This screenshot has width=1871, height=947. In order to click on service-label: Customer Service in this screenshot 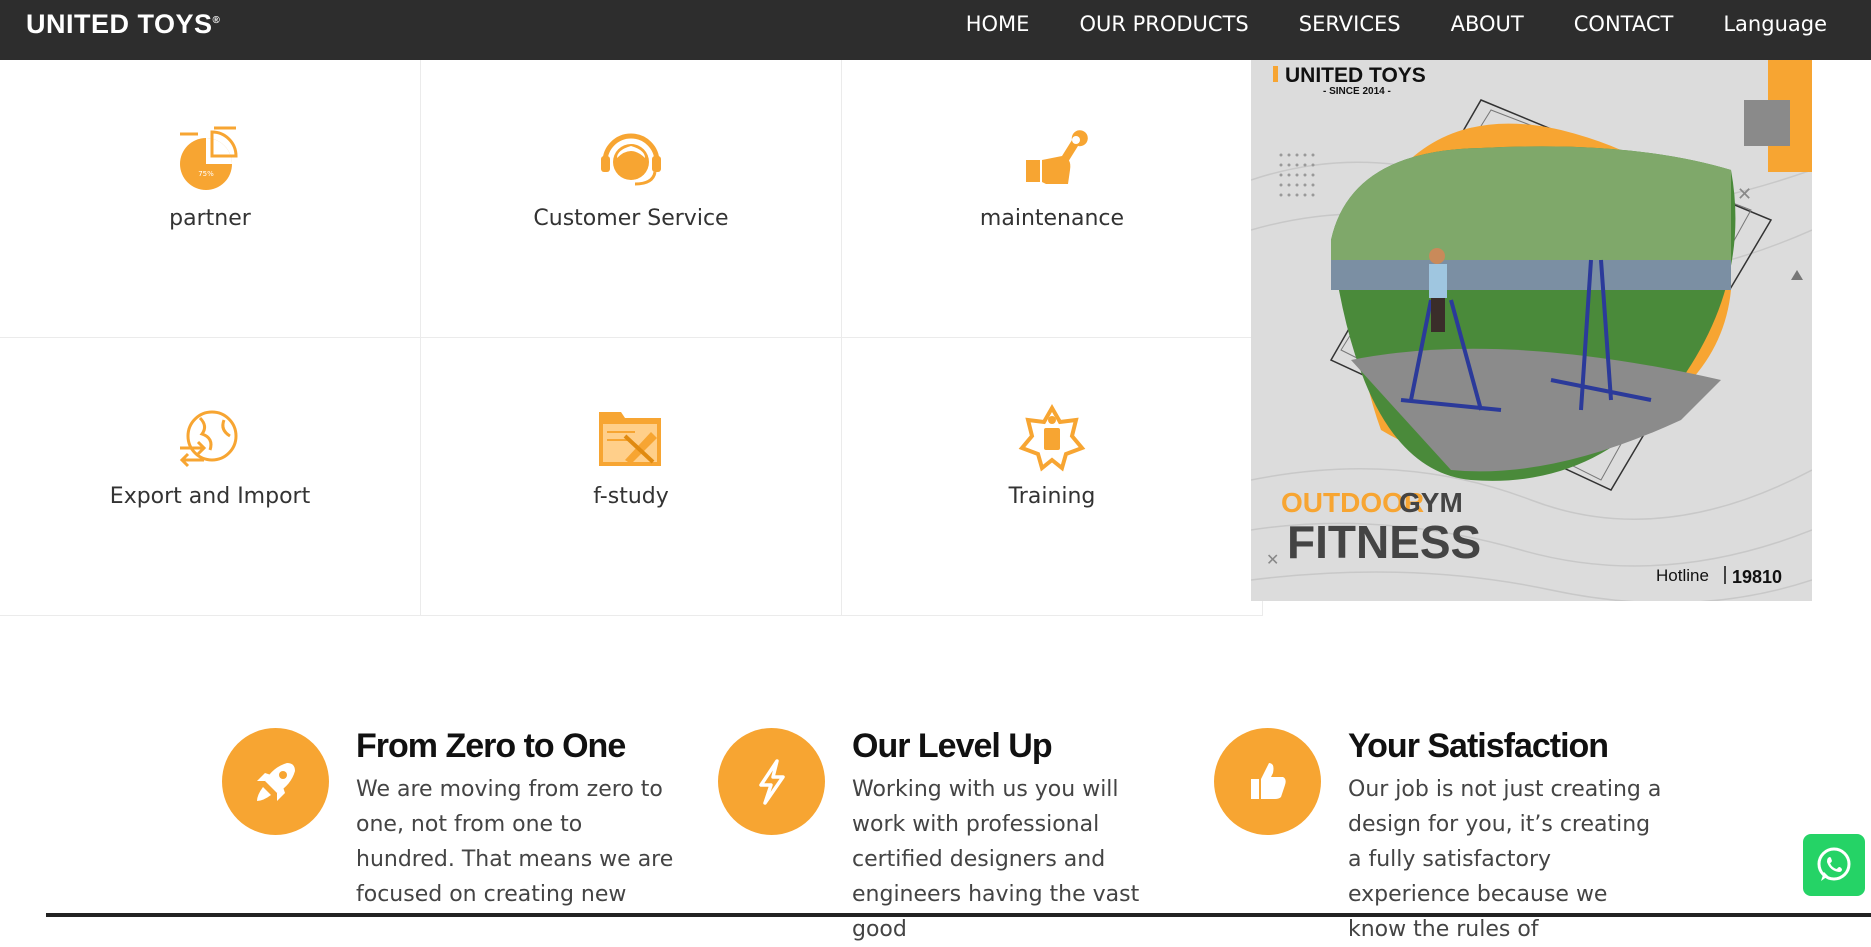, I will do `click(631, 218)`.